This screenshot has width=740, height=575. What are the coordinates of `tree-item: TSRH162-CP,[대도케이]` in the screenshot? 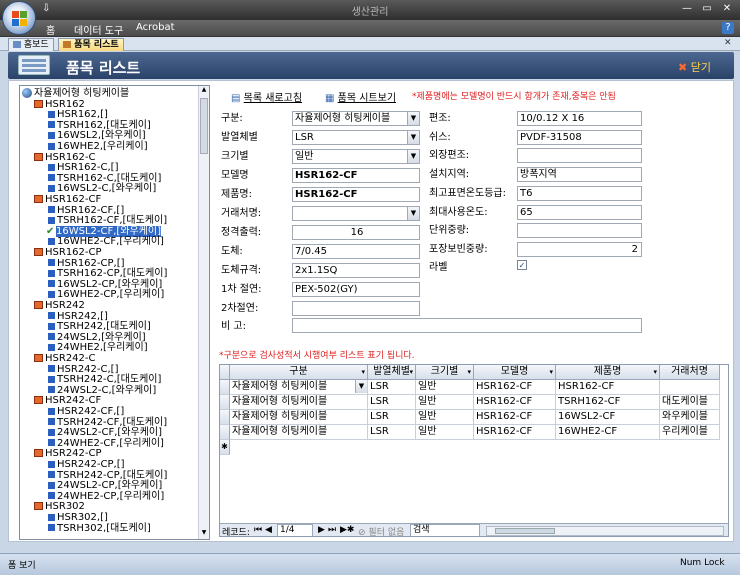 It's located at (107, 273).